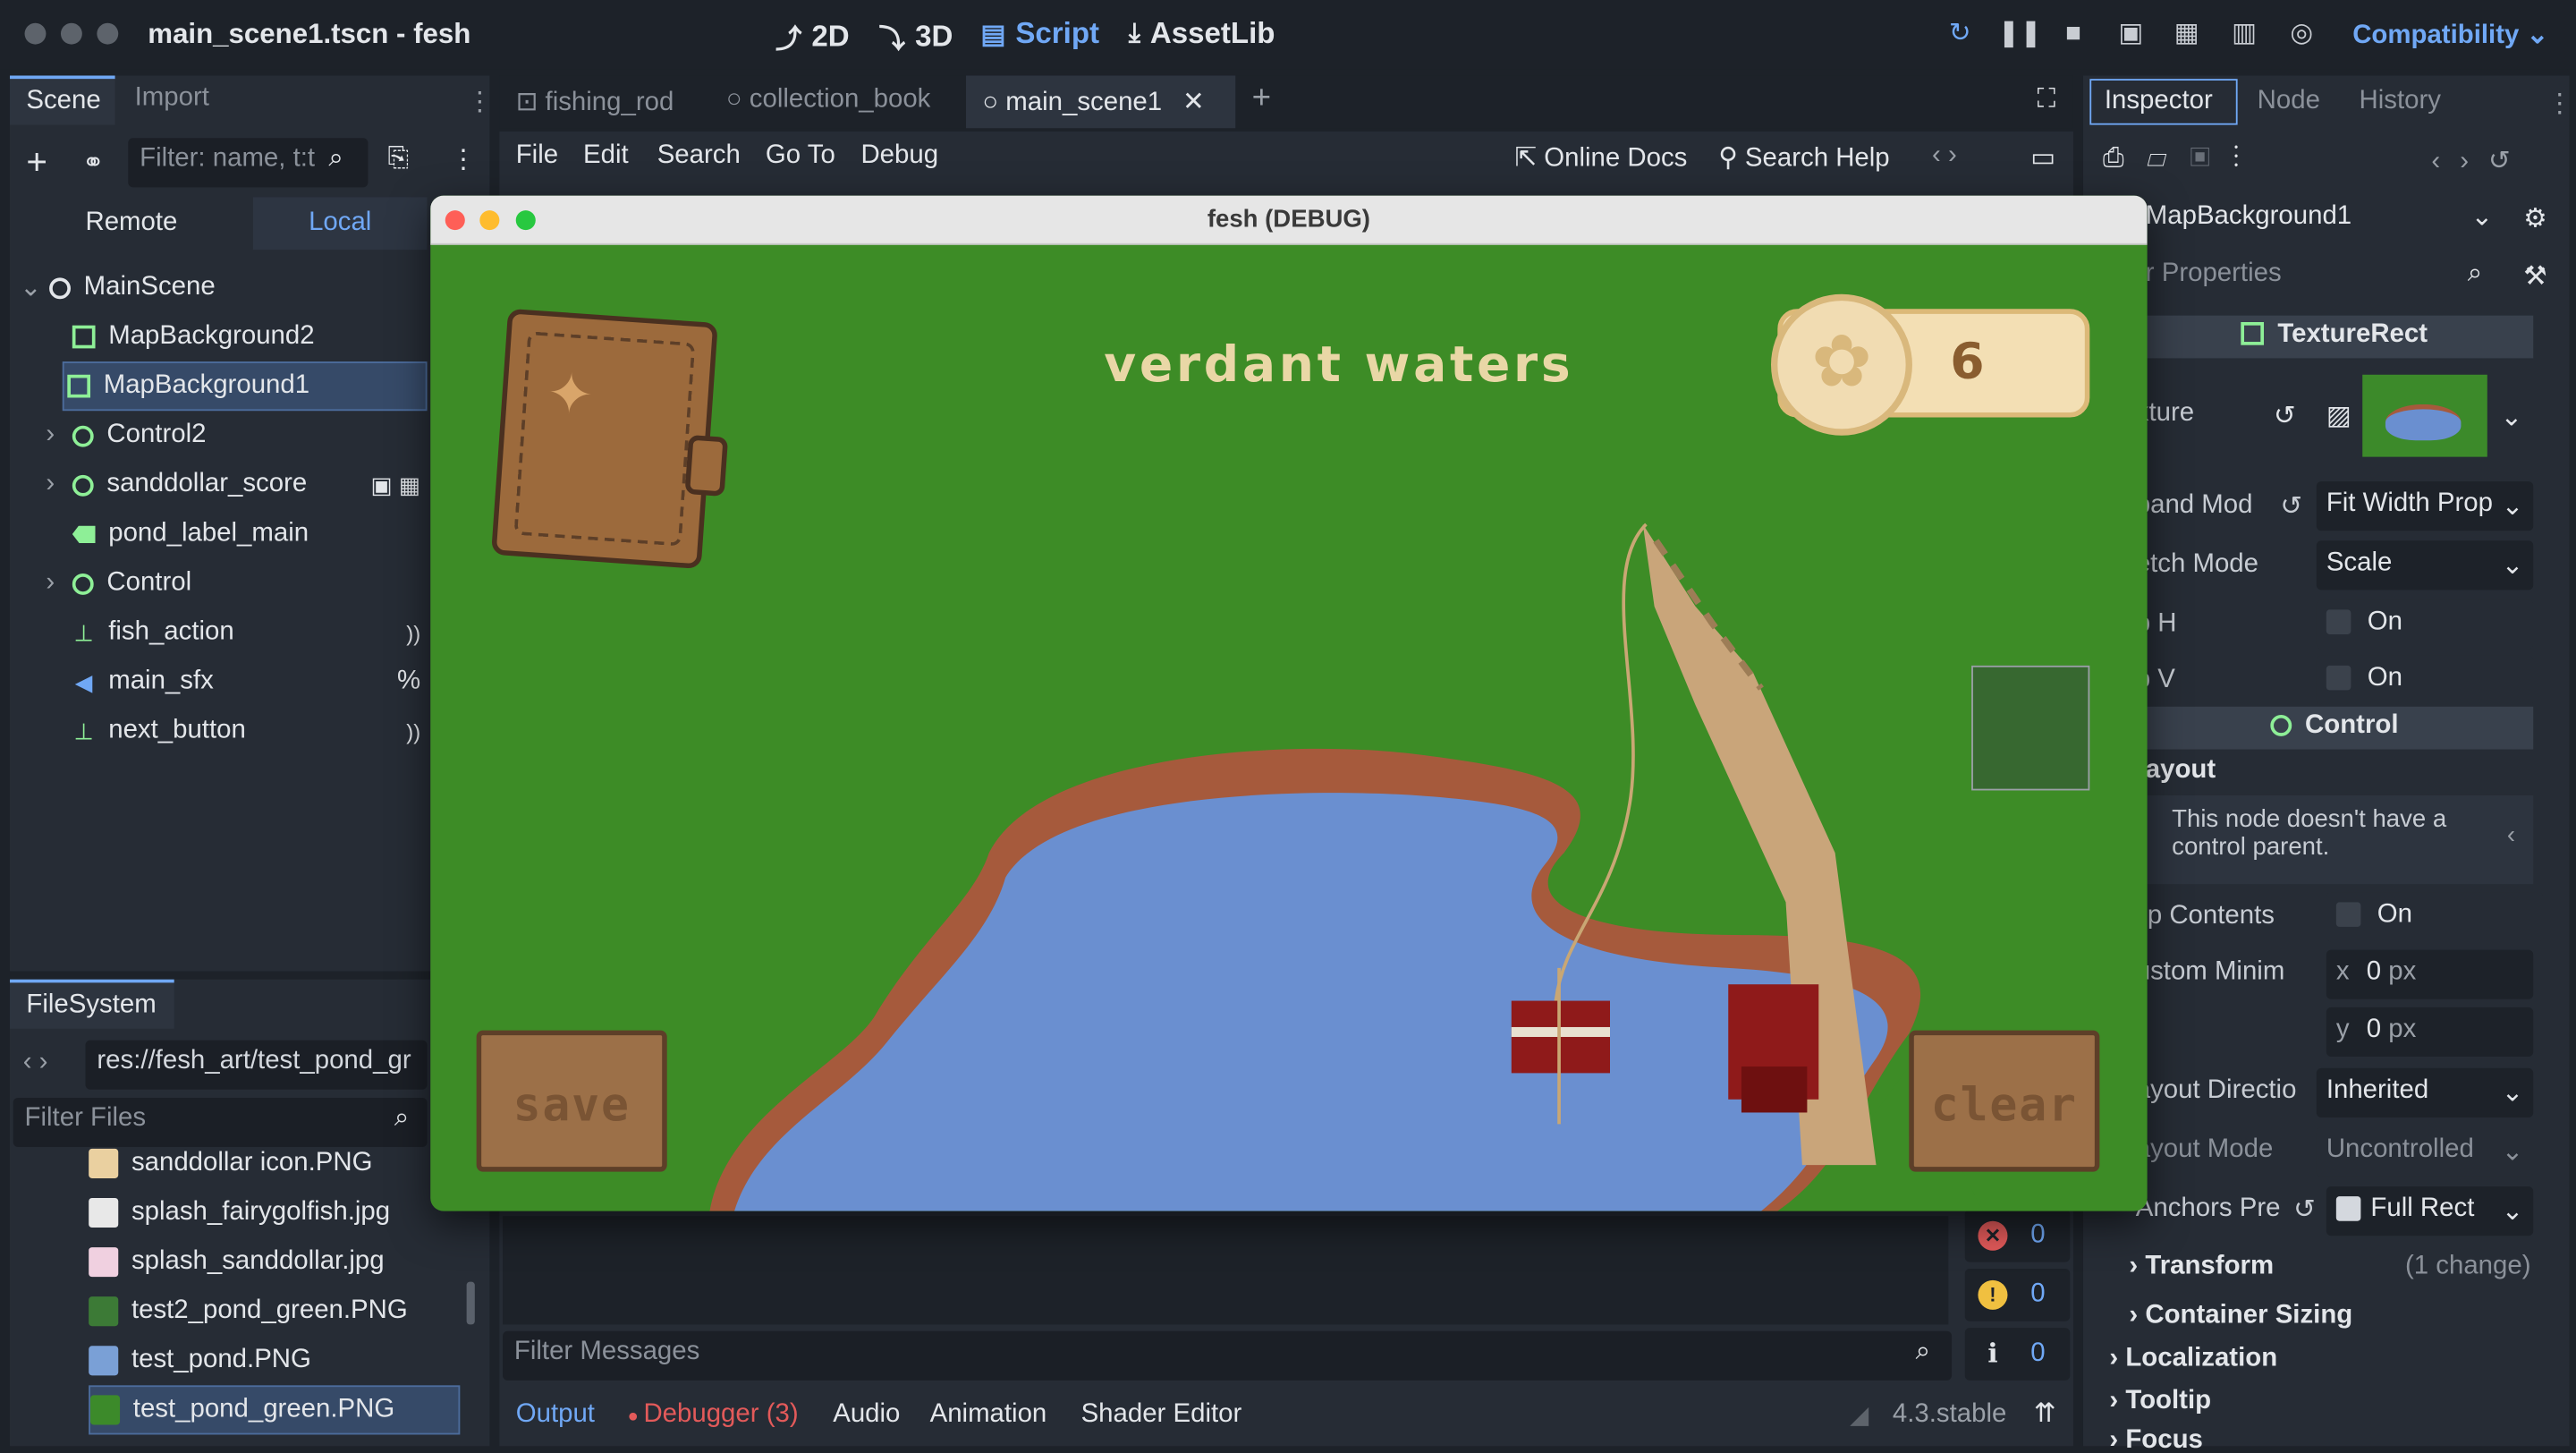 Image resolution: width=2576 pixels, height=1453 pixels. What do you see at coordinates (2168, 159) in the screenshot?
I see `open-folder-icon: ▱` at bounding box center [2168, 159].